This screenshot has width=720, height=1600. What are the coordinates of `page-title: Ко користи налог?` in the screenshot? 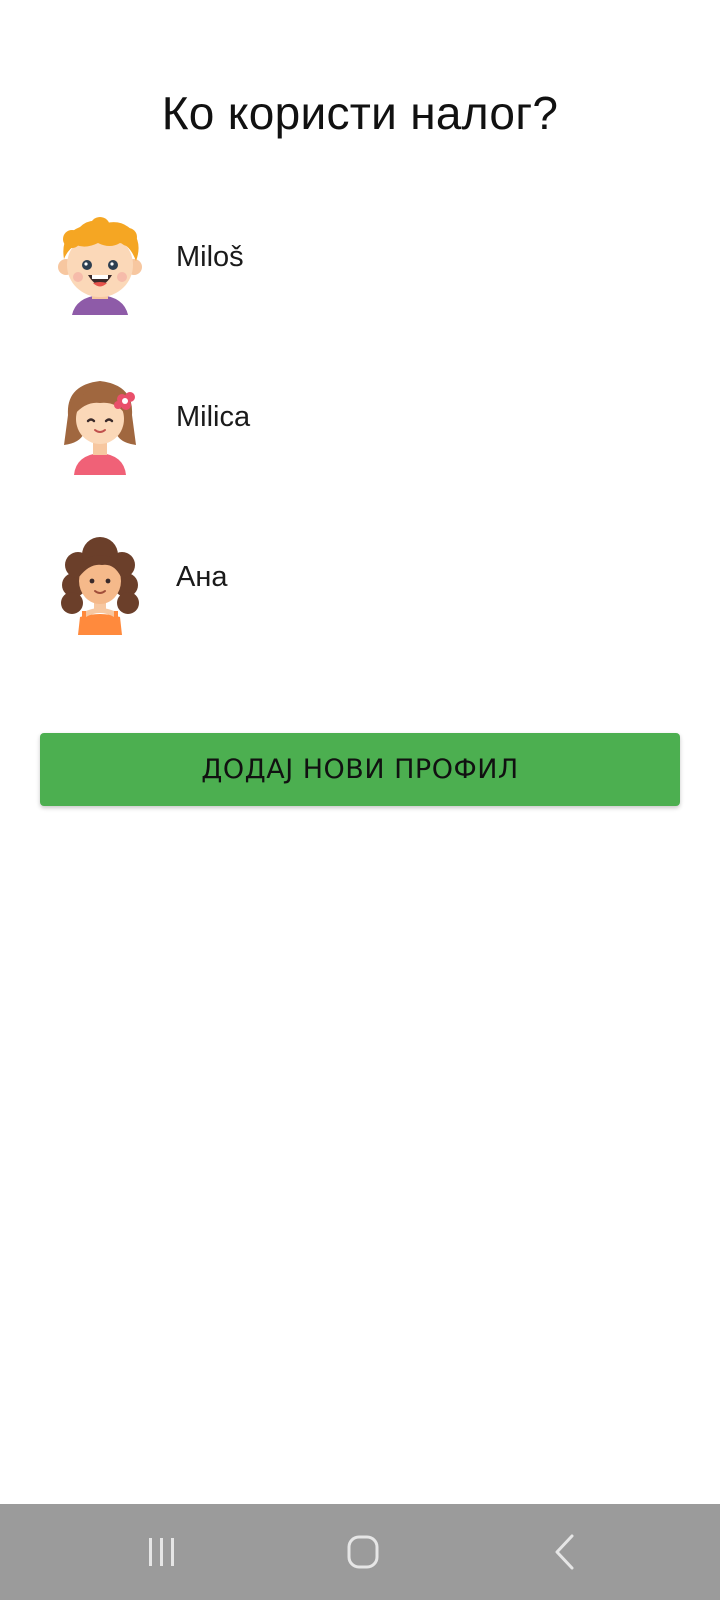 It's located at (360, 113).